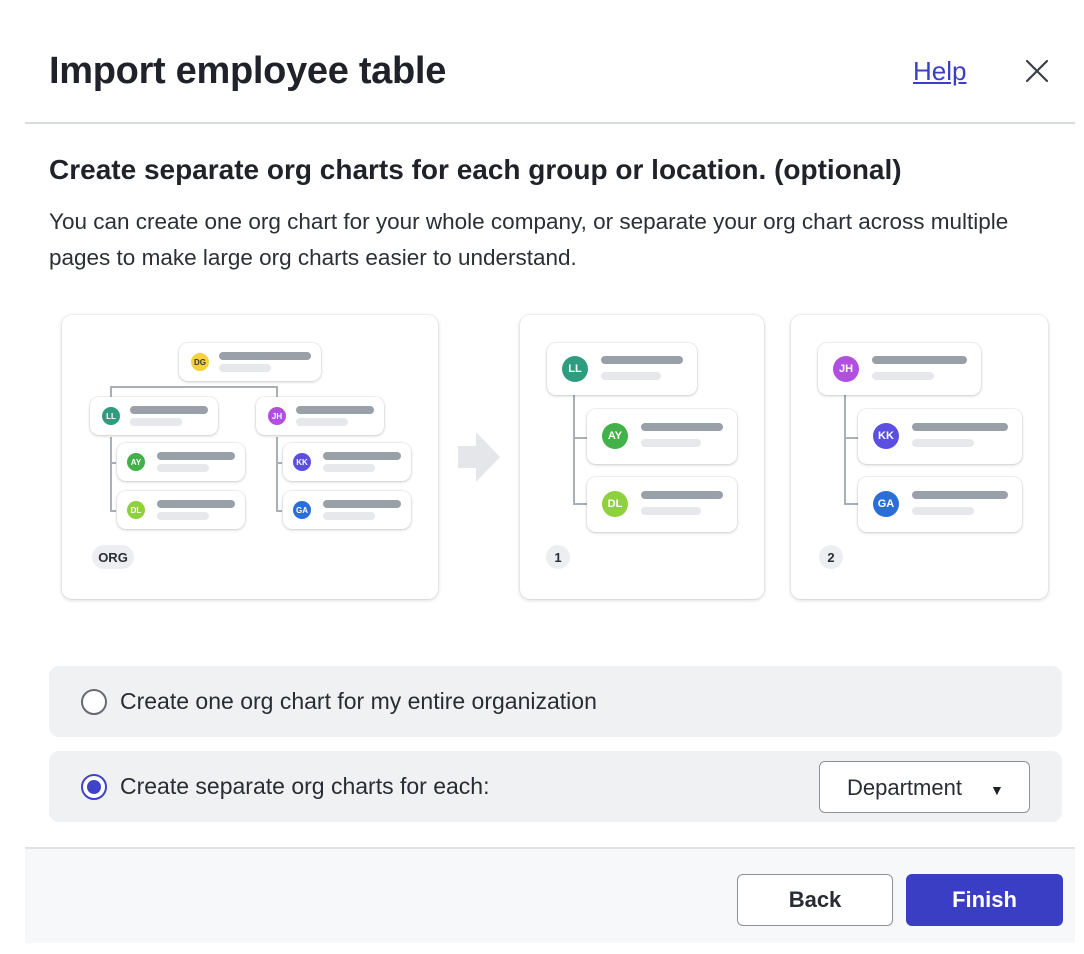  I want to click on org-node-dl: DL, so click(181, 510).